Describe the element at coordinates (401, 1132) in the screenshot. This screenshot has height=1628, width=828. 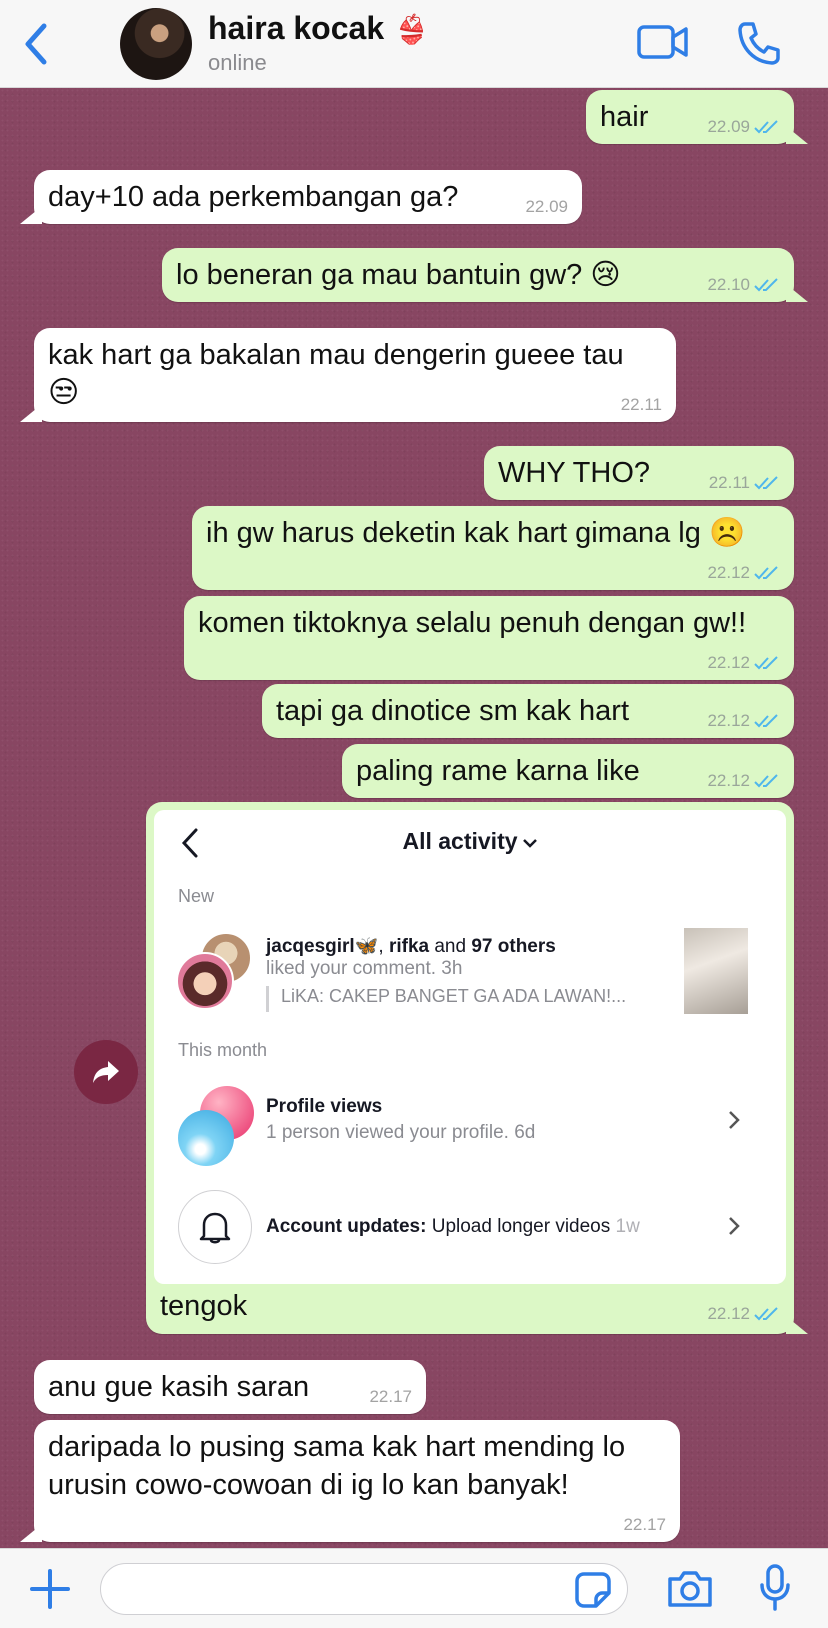
I see `profile-views-sub: 1 person viewed your profile. 6d` at that location.